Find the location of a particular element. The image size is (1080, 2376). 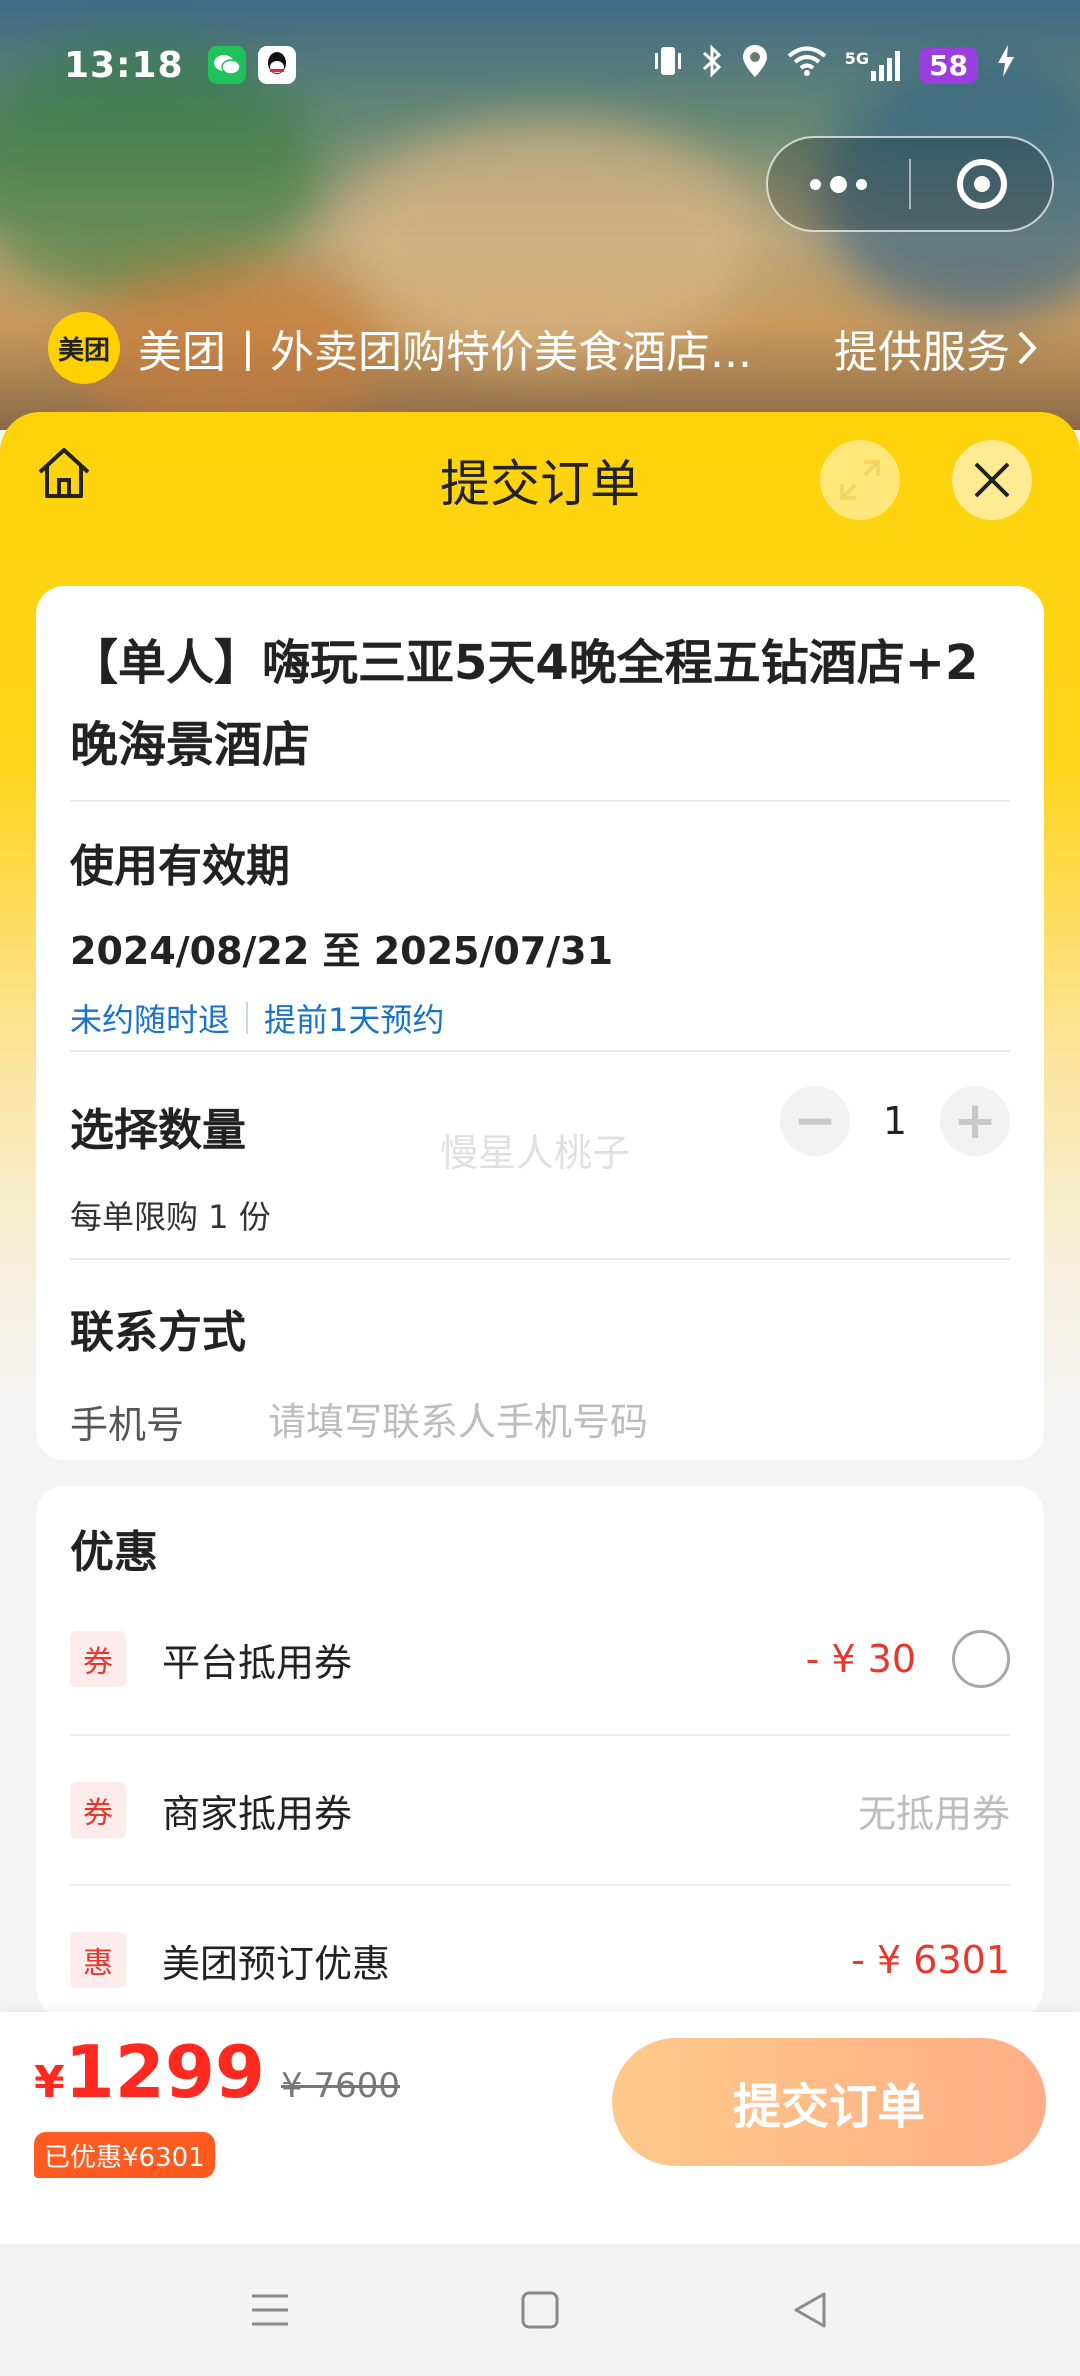

quantity-stepper: − 1 + is located at coordinates (895, 1121).